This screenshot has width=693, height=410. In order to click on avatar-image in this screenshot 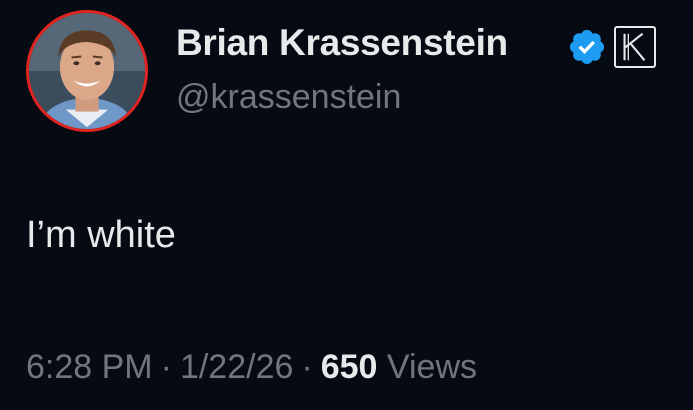, I will do `click(87, 71)`.